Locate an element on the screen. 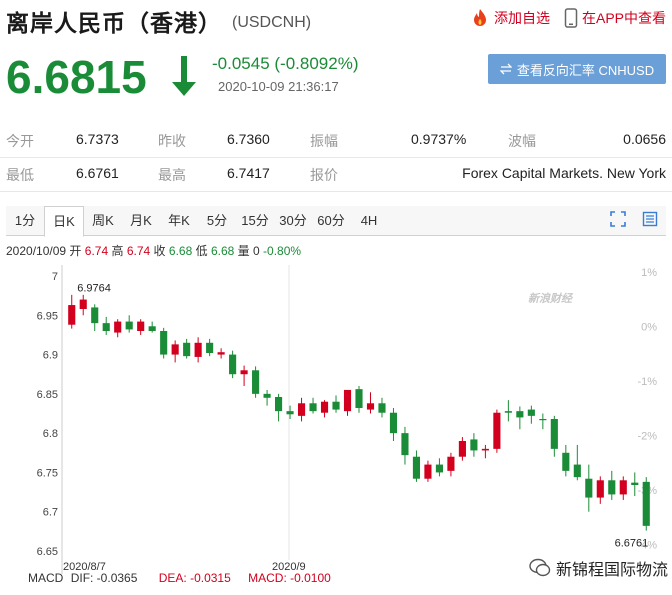  ohlc-change-pct: -0.80% is located at coordinates (282, 251).